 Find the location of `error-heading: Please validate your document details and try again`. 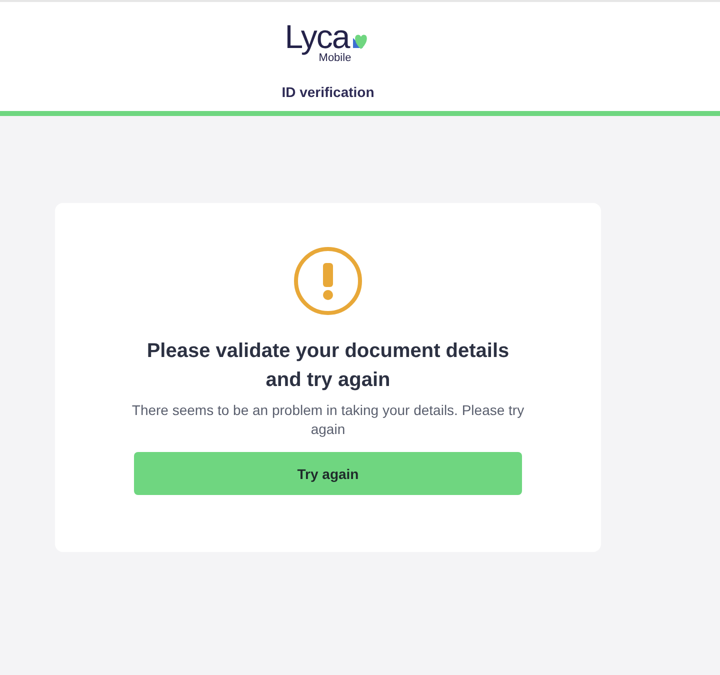

error-heading: Please validate your document details and try again is located at coordinates (328, 366).